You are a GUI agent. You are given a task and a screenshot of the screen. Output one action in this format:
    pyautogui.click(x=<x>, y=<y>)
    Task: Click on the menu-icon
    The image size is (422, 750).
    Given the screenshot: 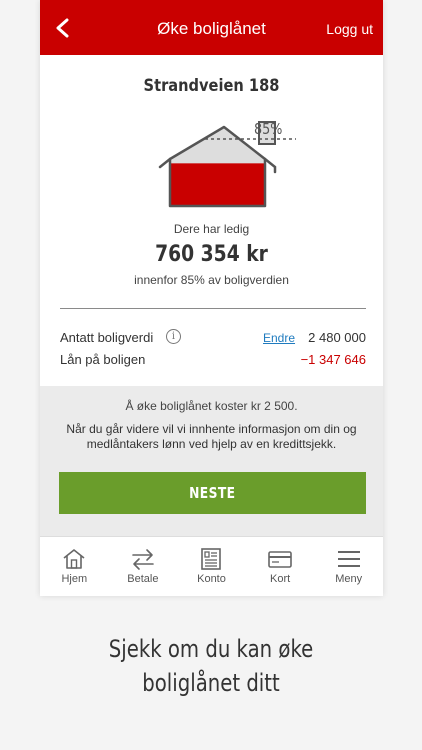 What is the action you would take?
    pyautogui.click(x=348, y=559)
    